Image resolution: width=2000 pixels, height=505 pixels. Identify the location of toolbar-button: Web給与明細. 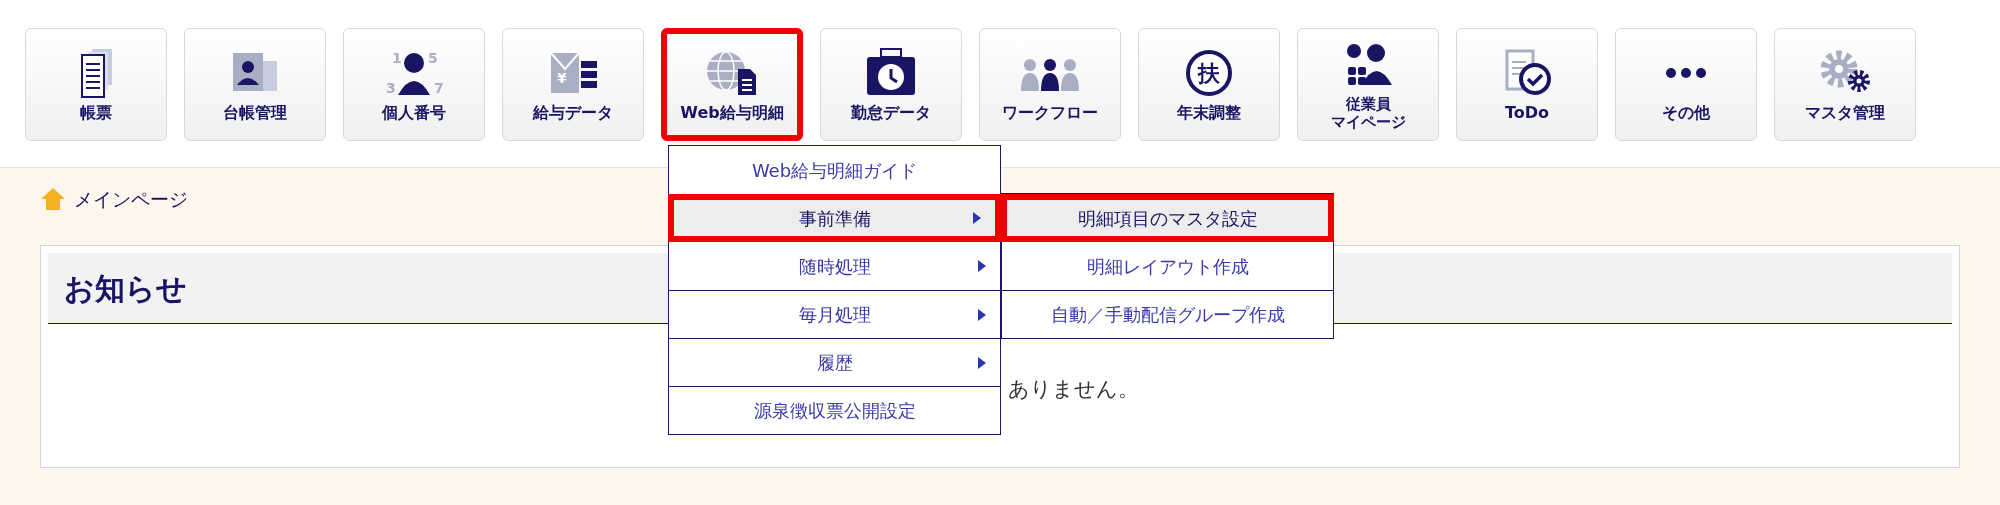
(732, 84).